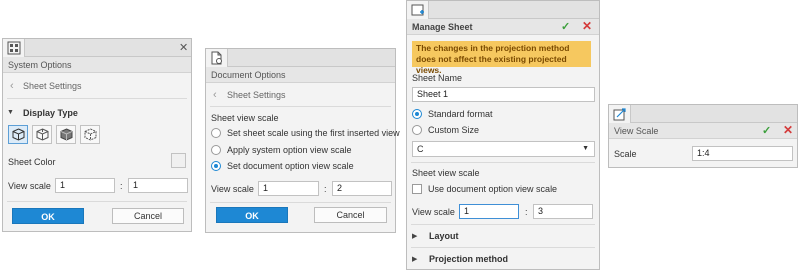 The width and height of the screenshot is (800, 272). Describe the element at coordinates (493, 189) in the screenshot. I see `use-document-option-label: Use document option view scale` at that location.